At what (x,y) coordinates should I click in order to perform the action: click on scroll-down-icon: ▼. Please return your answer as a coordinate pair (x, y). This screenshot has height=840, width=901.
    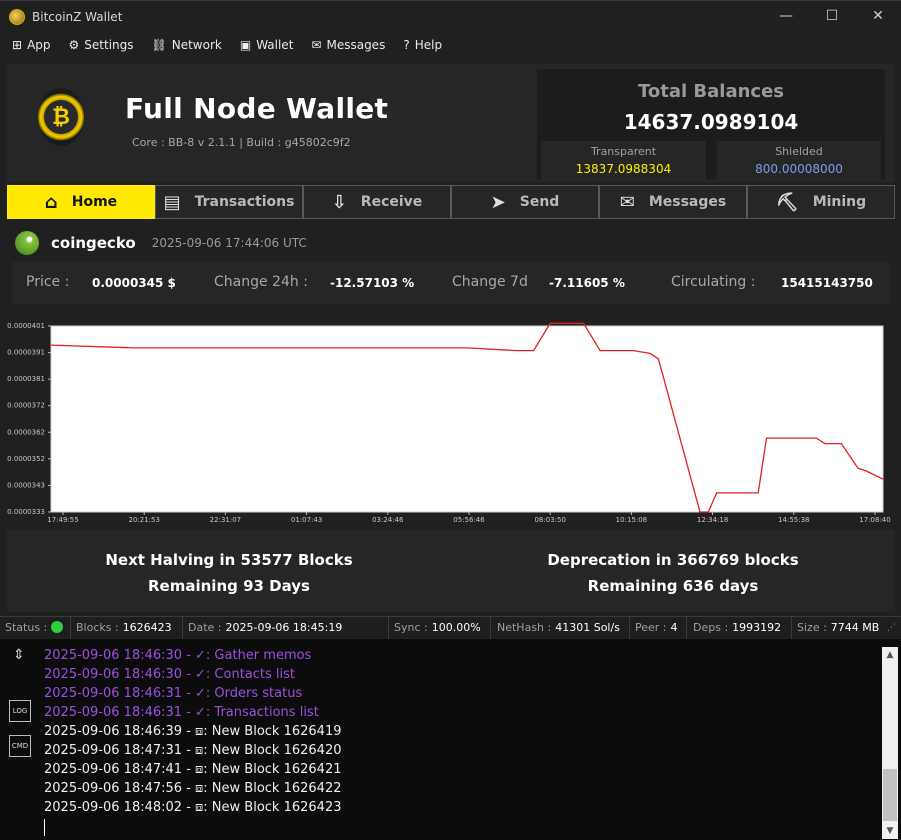
    Looking at the image, I should click on (890, 831).